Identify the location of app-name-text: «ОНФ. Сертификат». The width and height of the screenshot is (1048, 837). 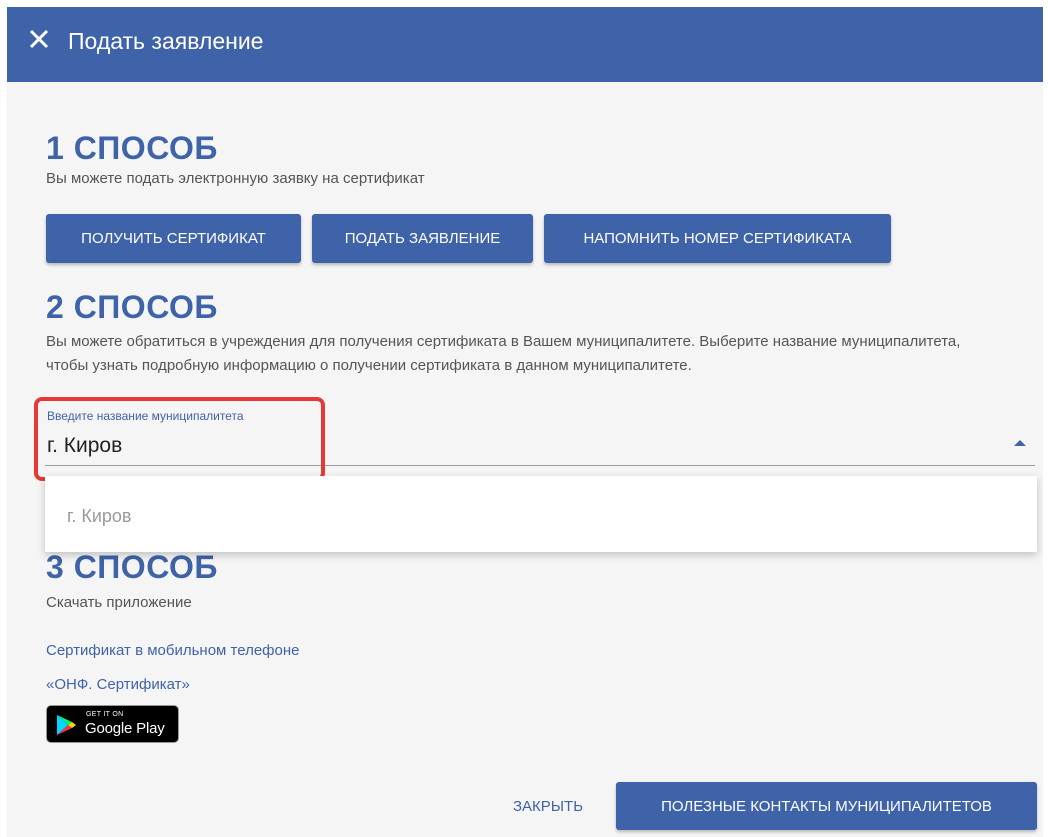
(118, 684).